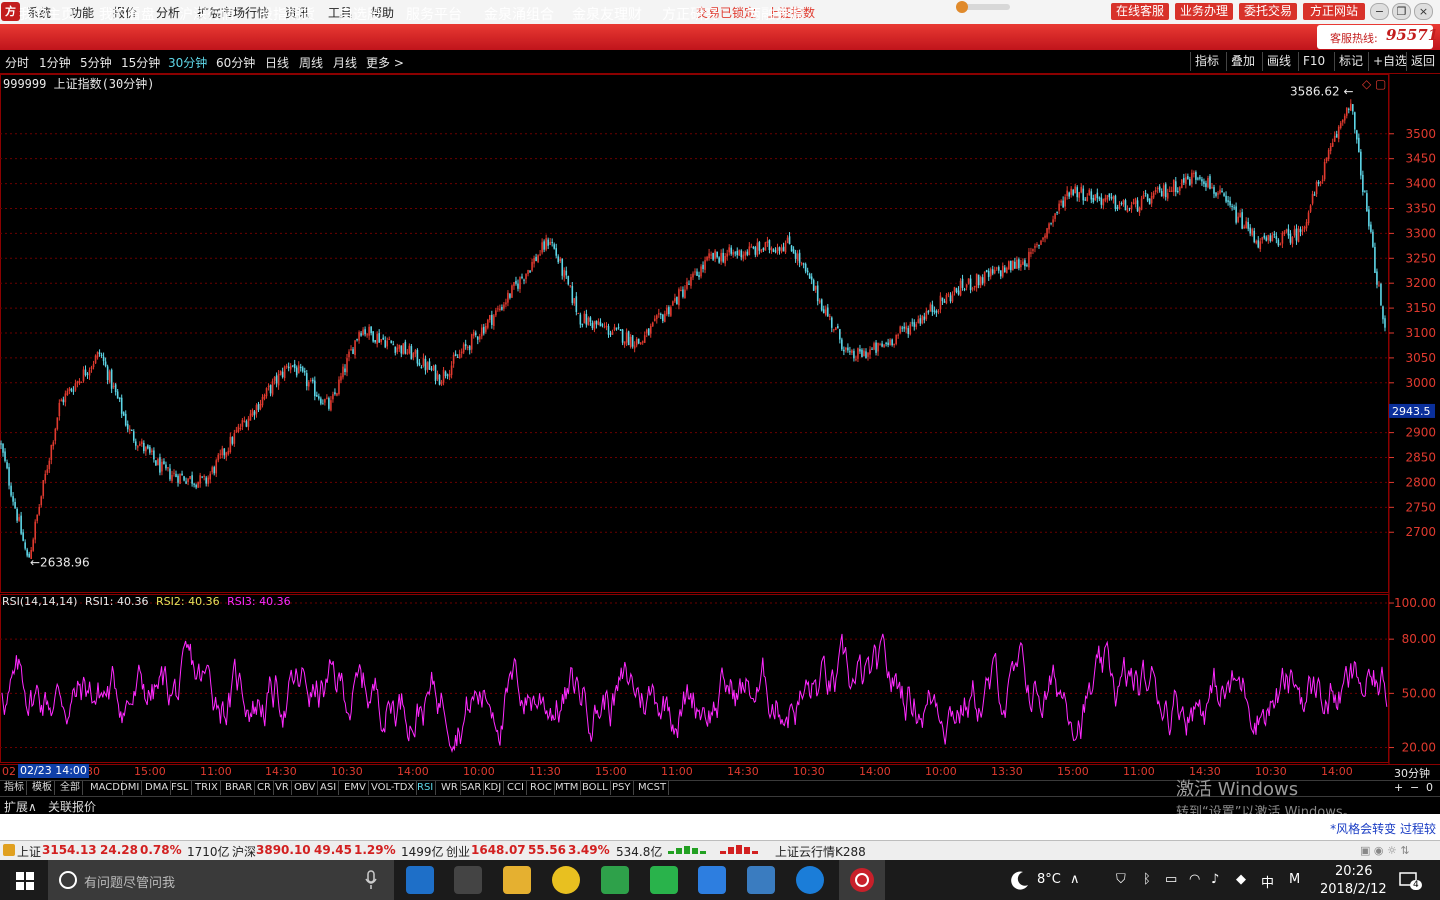 The height and width of the screenshot is (900, 1440). What do you see at coordinates (168, 12) in the screenshot?
I see `menu-analysis: 分析` at bounding box center [168, 12].